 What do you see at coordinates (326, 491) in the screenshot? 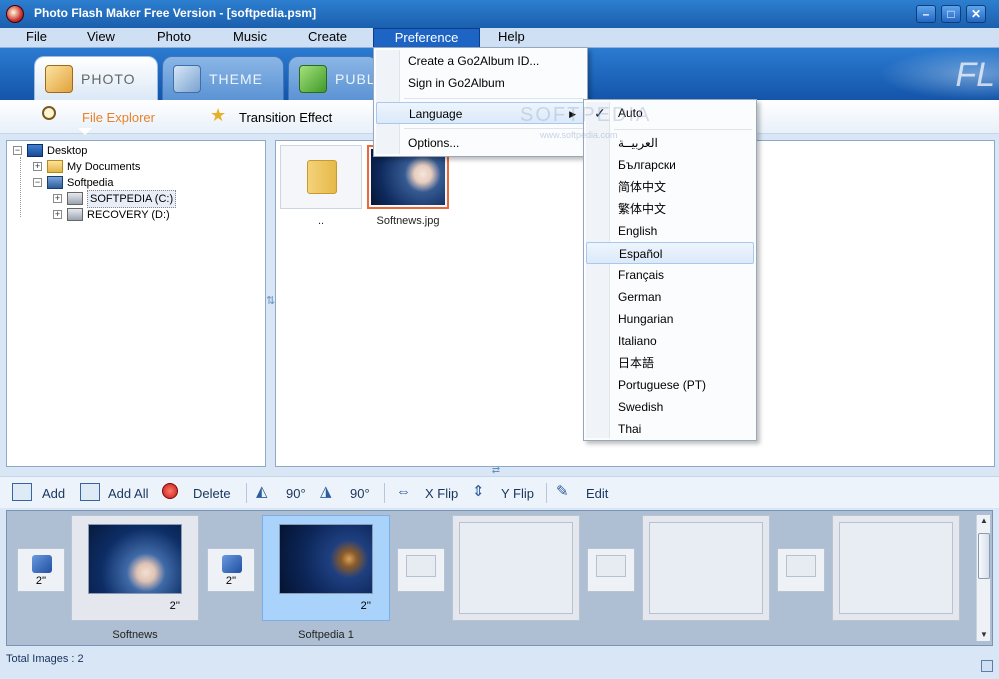
I see `rotate-right-icon: ◮` at bounding box center [326, 491].